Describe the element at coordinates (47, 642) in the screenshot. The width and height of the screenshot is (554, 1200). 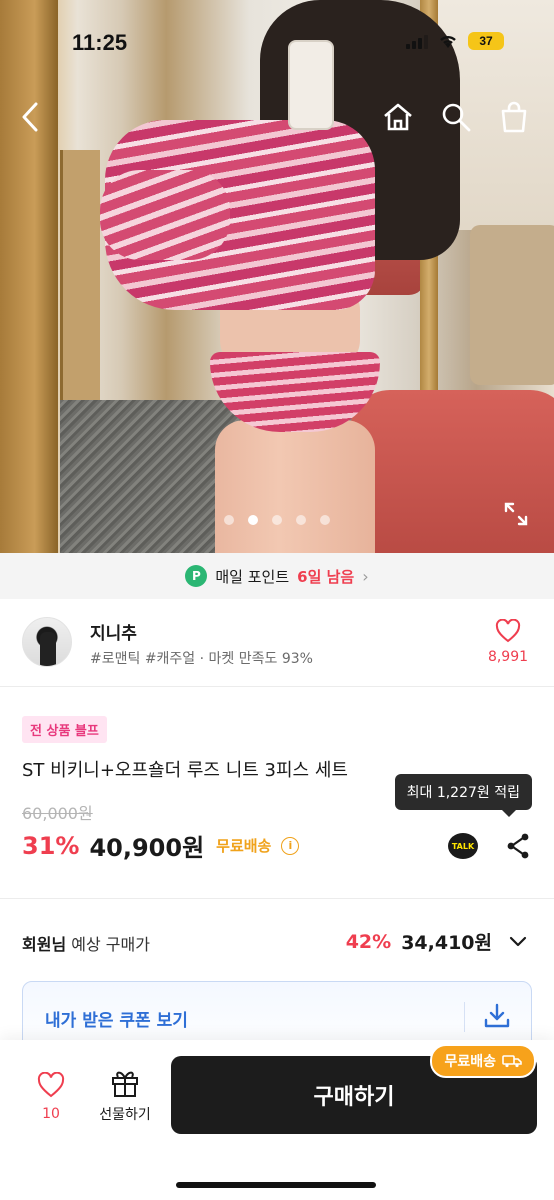
I see `shop-avatar` at that location.